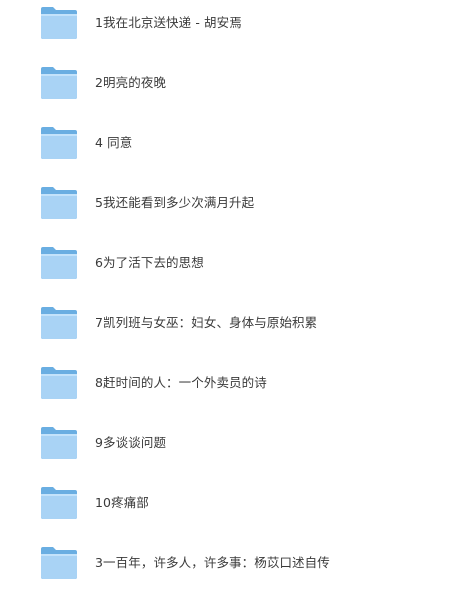 The image size is (460, 600). What do you see at coordinates (149, 262) in the screenshot?
I see `folder-name: 6为了活下去的思想` at bounding box center [149, 262].